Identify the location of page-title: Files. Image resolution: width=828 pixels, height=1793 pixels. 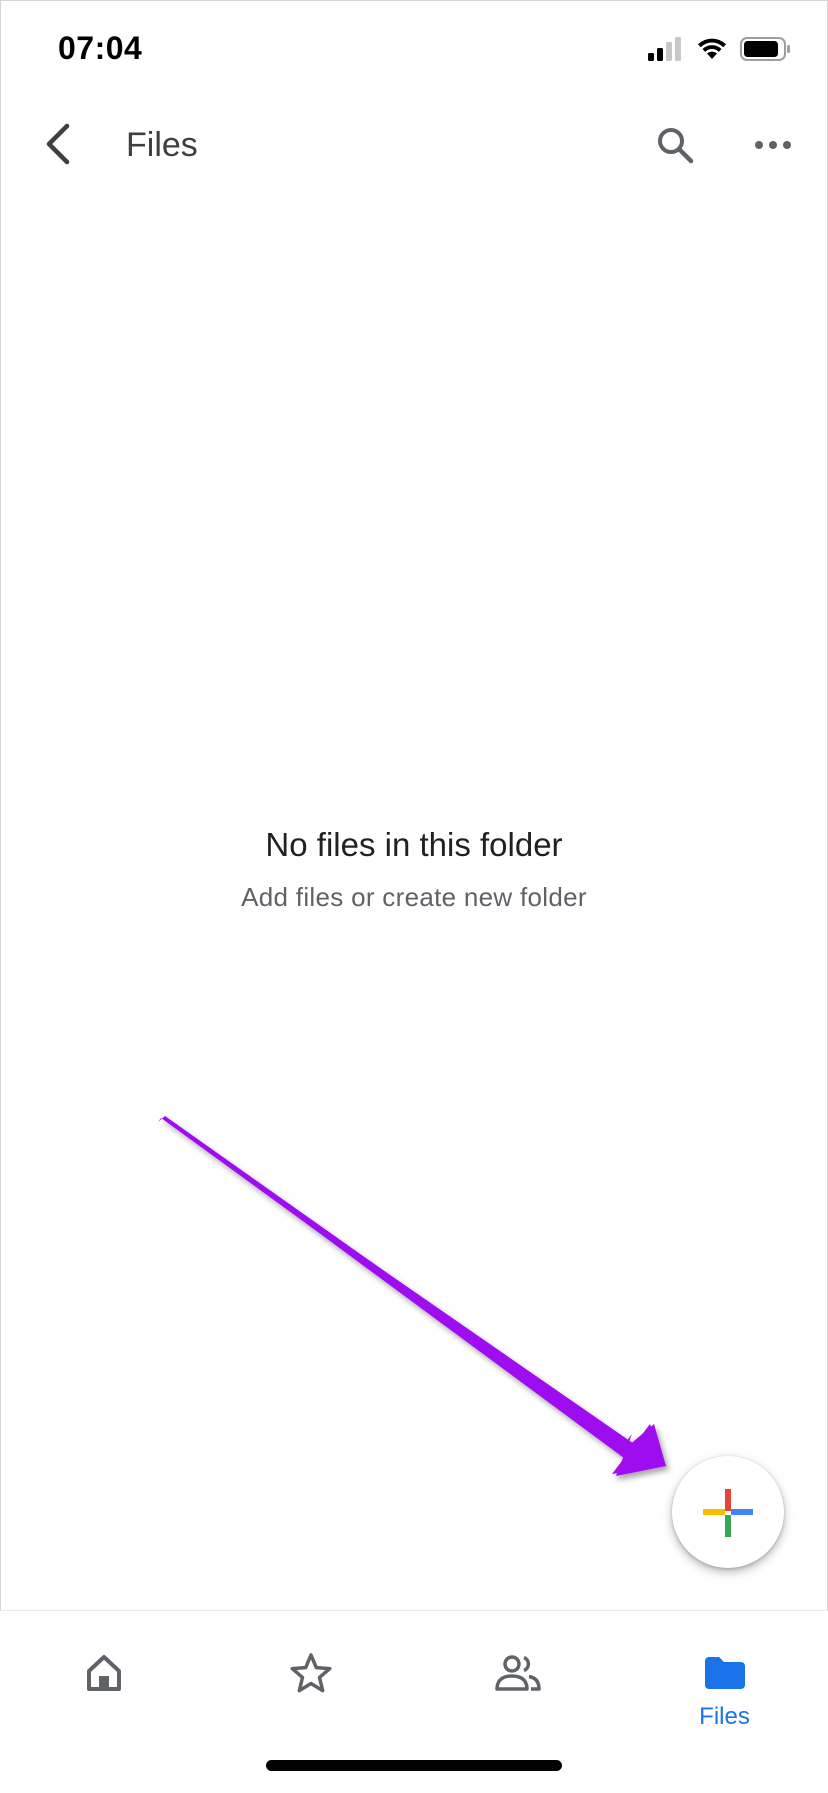
(162, 145).